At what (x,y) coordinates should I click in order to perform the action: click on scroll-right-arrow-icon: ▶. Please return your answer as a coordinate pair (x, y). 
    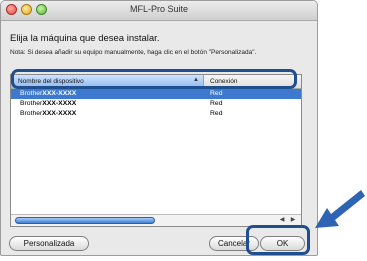
    Looking at the image, I should click on (293, 220).